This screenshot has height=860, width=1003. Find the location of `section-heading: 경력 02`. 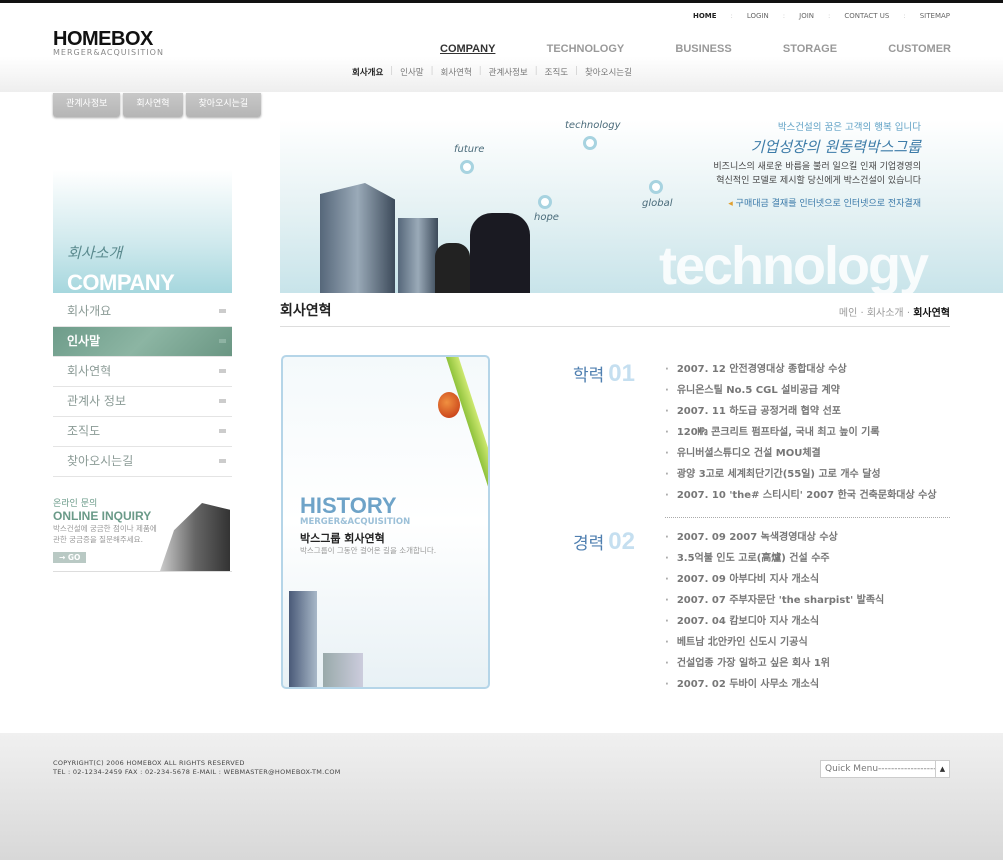

section-heading: 경력 02 is located at coordinates (604, 541).